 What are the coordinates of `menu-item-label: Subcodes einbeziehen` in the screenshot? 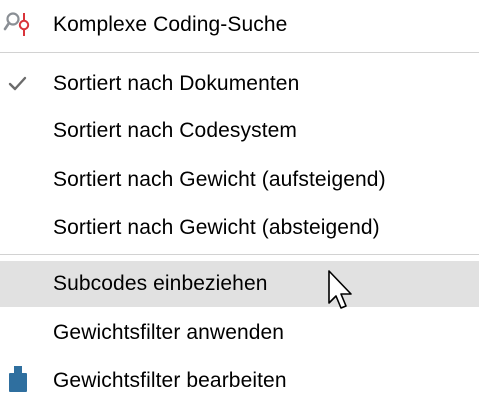 It's located at (160, 283).